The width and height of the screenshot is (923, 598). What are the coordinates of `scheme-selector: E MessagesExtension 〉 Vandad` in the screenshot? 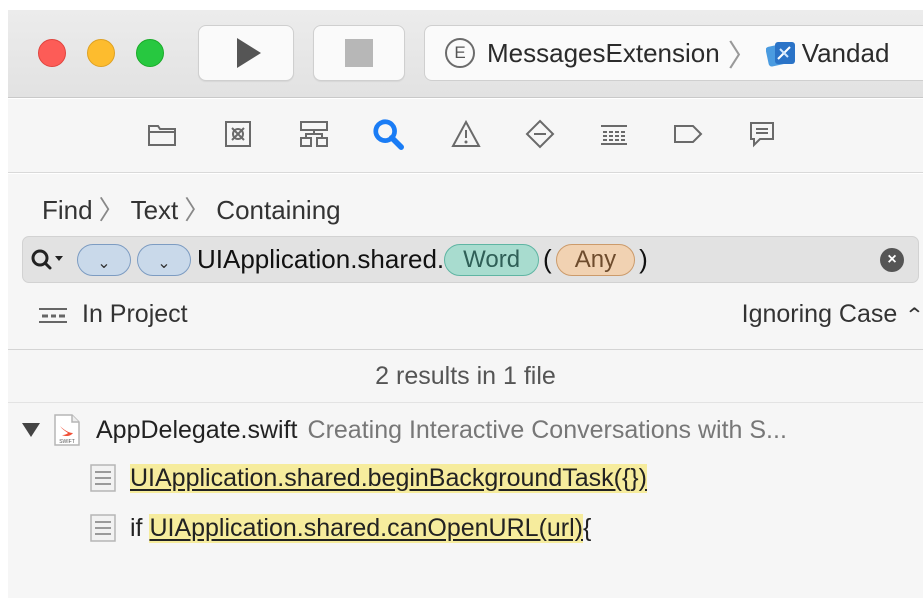 It's located at (673, 53).